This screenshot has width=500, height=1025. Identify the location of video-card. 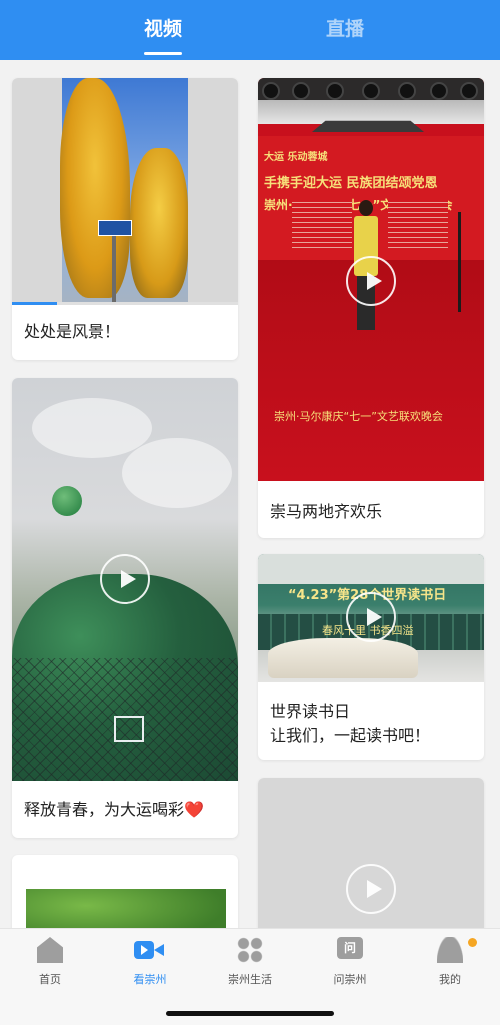
(371, 863).